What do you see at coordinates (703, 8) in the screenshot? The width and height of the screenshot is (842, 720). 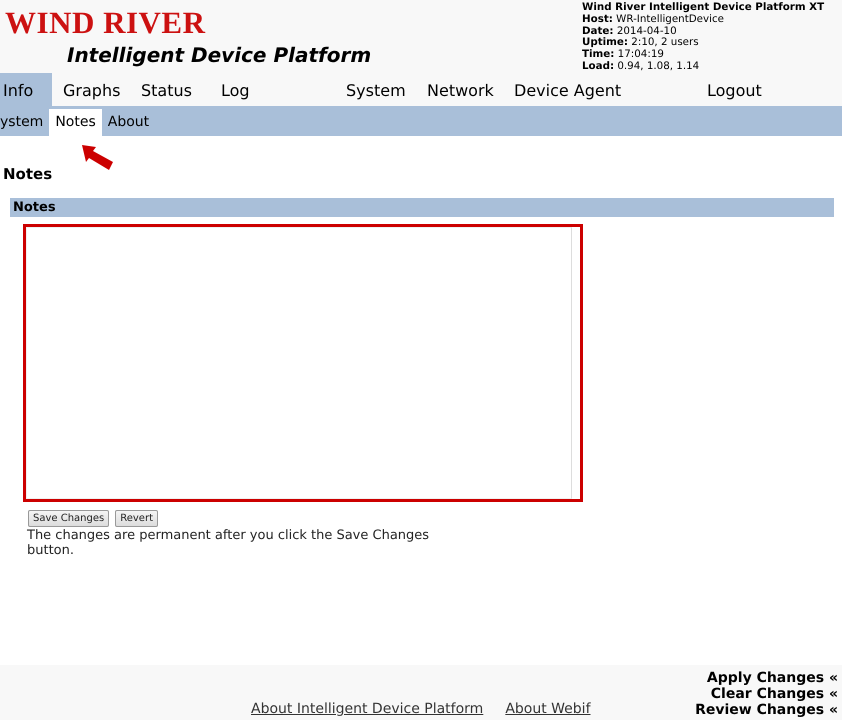 I see `system-title: Wind River Intelligent Device Platform XT` at bounding box center [703, 8].